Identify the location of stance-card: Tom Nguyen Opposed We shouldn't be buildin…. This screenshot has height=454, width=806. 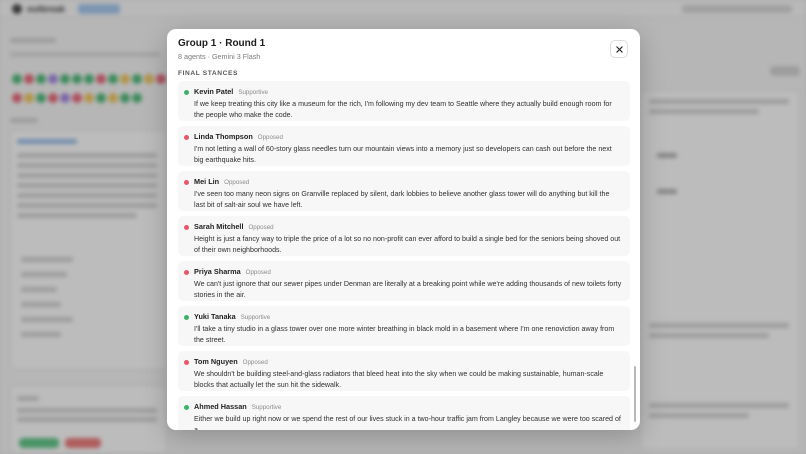
(404, 371).